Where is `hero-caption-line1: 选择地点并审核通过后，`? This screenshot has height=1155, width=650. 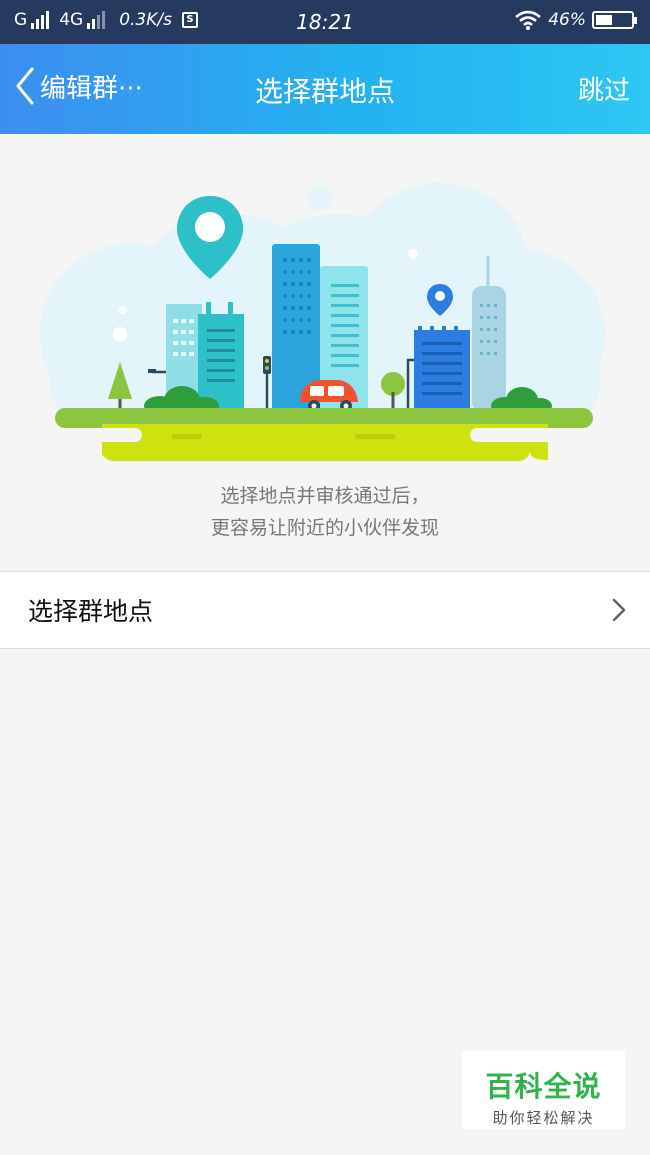 hero-caption-line1: 选择地点并审核通过后， is located at coordinates (325, 496).